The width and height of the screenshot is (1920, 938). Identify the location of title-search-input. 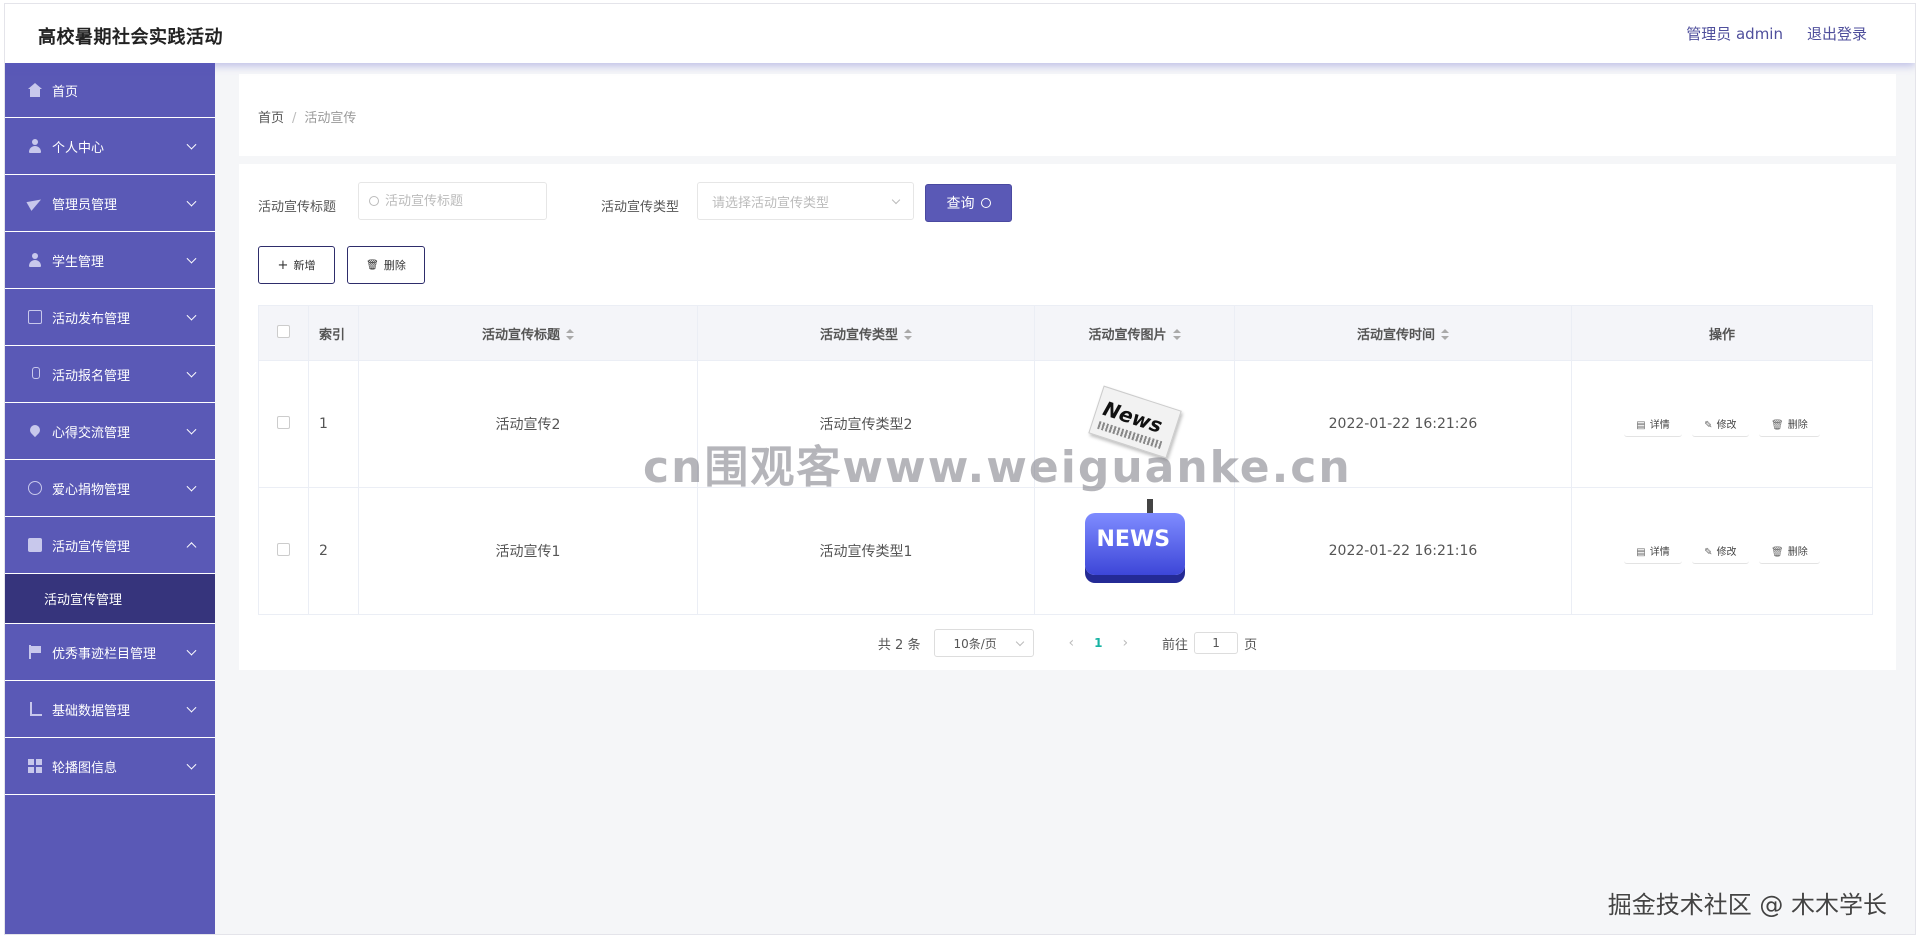
(465, 201).